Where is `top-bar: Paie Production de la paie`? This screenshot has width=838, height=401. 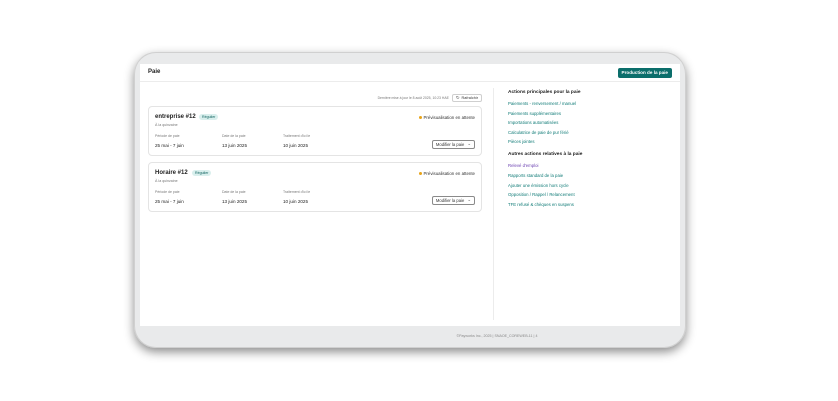
top-bar: Paie Production de la paie is located at coordinates (410, 73).